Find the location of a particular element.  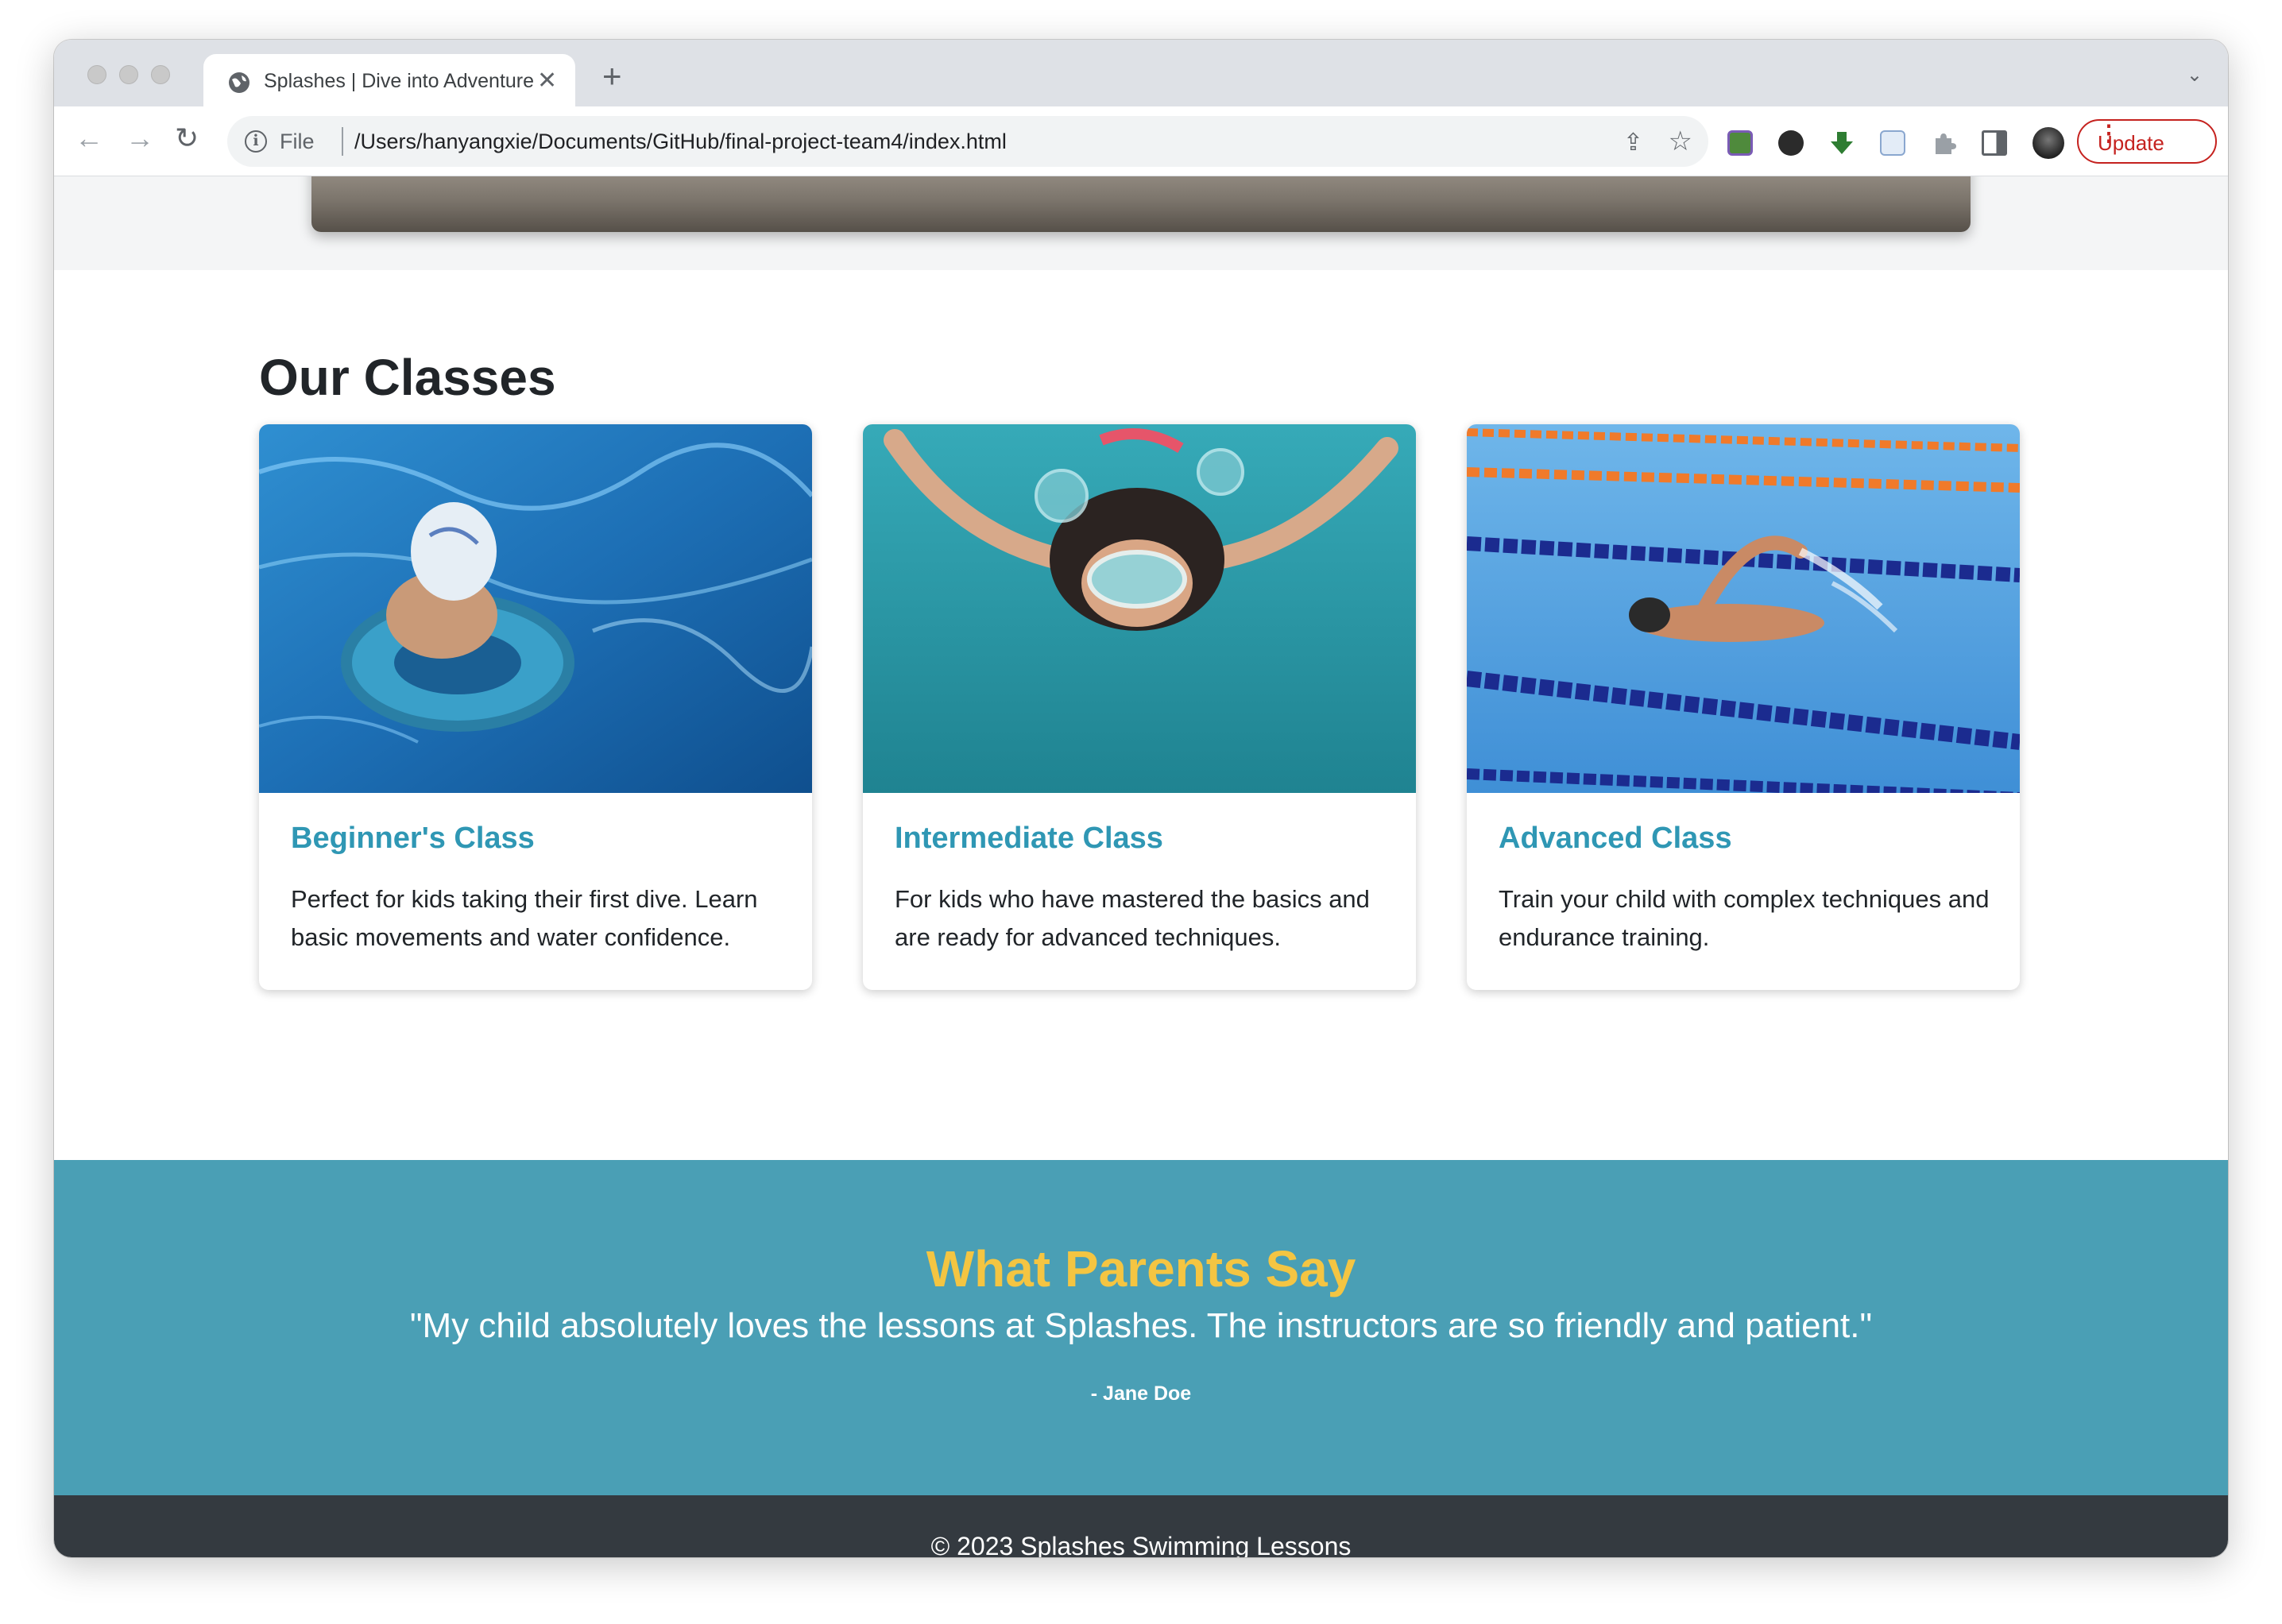

menu-dots-icon: ⋮ is located at coordinates (2148, 133).